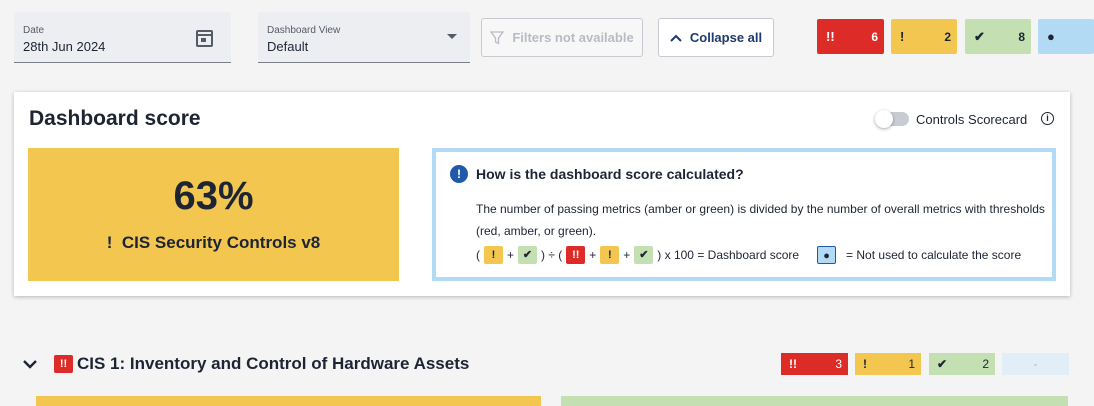 This screenshot has width=1094, height=406. What do you see at coordinates (924, 36) in the screenshot?
I see `summary-amber-count: ! 2` at bounding box center [924, 36].